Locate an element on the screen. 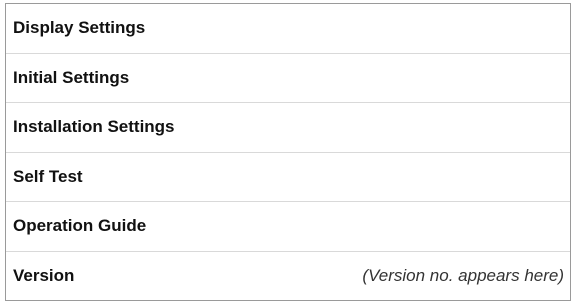 This screenshot has height=304, width=576. menu-item-label: Self Test is located at coordinates (48, 176).